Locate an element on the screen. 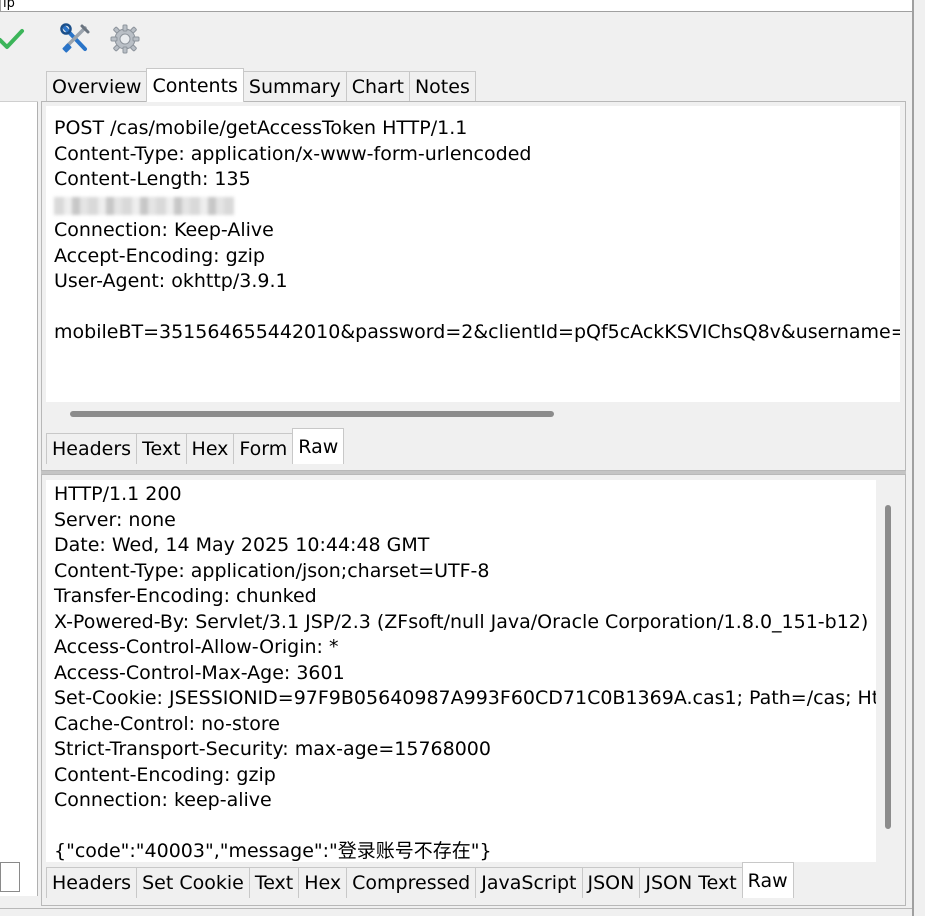  response-line: Transfer-Encoding: chunked is located at coordinates (185, 596).